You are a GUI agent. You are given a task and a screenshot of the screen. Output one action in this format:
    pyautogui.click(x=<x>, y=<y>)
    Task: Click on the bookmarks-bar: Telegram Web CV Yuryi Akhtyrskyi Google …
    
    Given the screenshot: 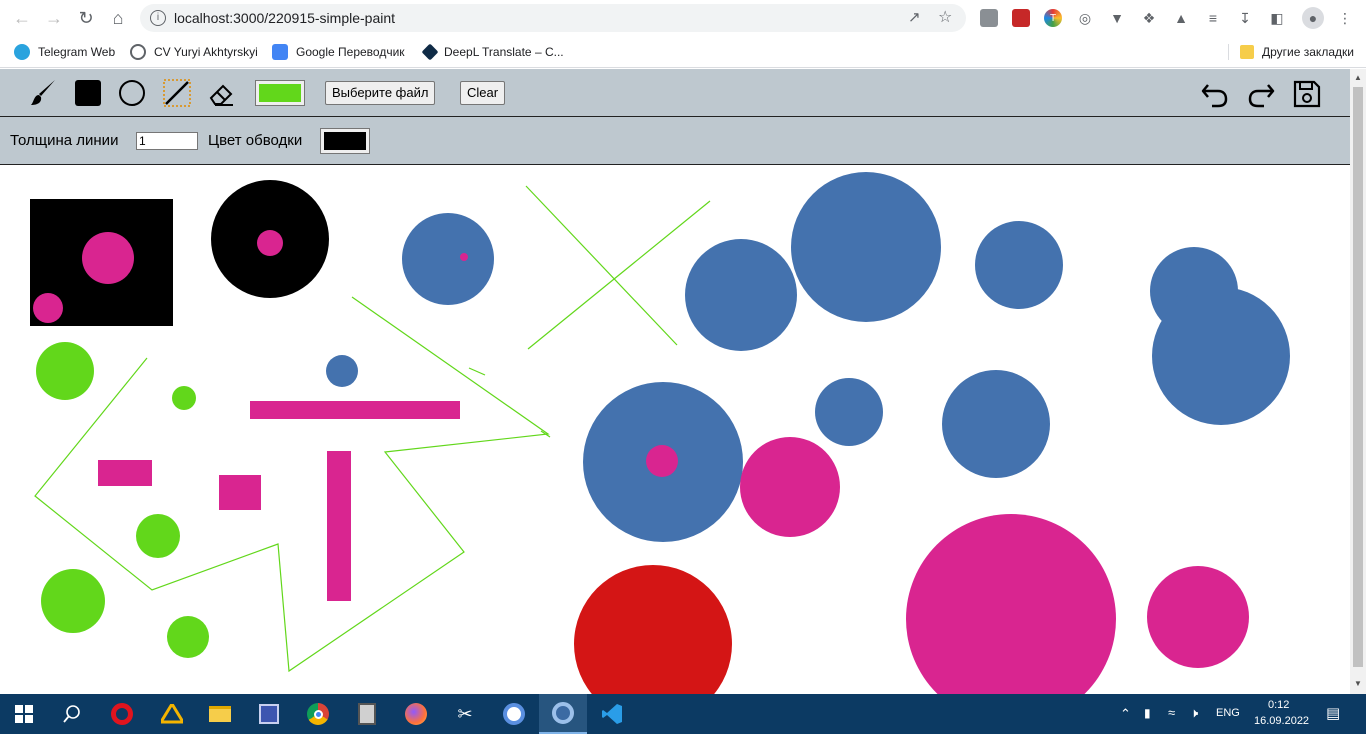 What is the action you would take?
    pyautogui.click(x=683, y=52)
    